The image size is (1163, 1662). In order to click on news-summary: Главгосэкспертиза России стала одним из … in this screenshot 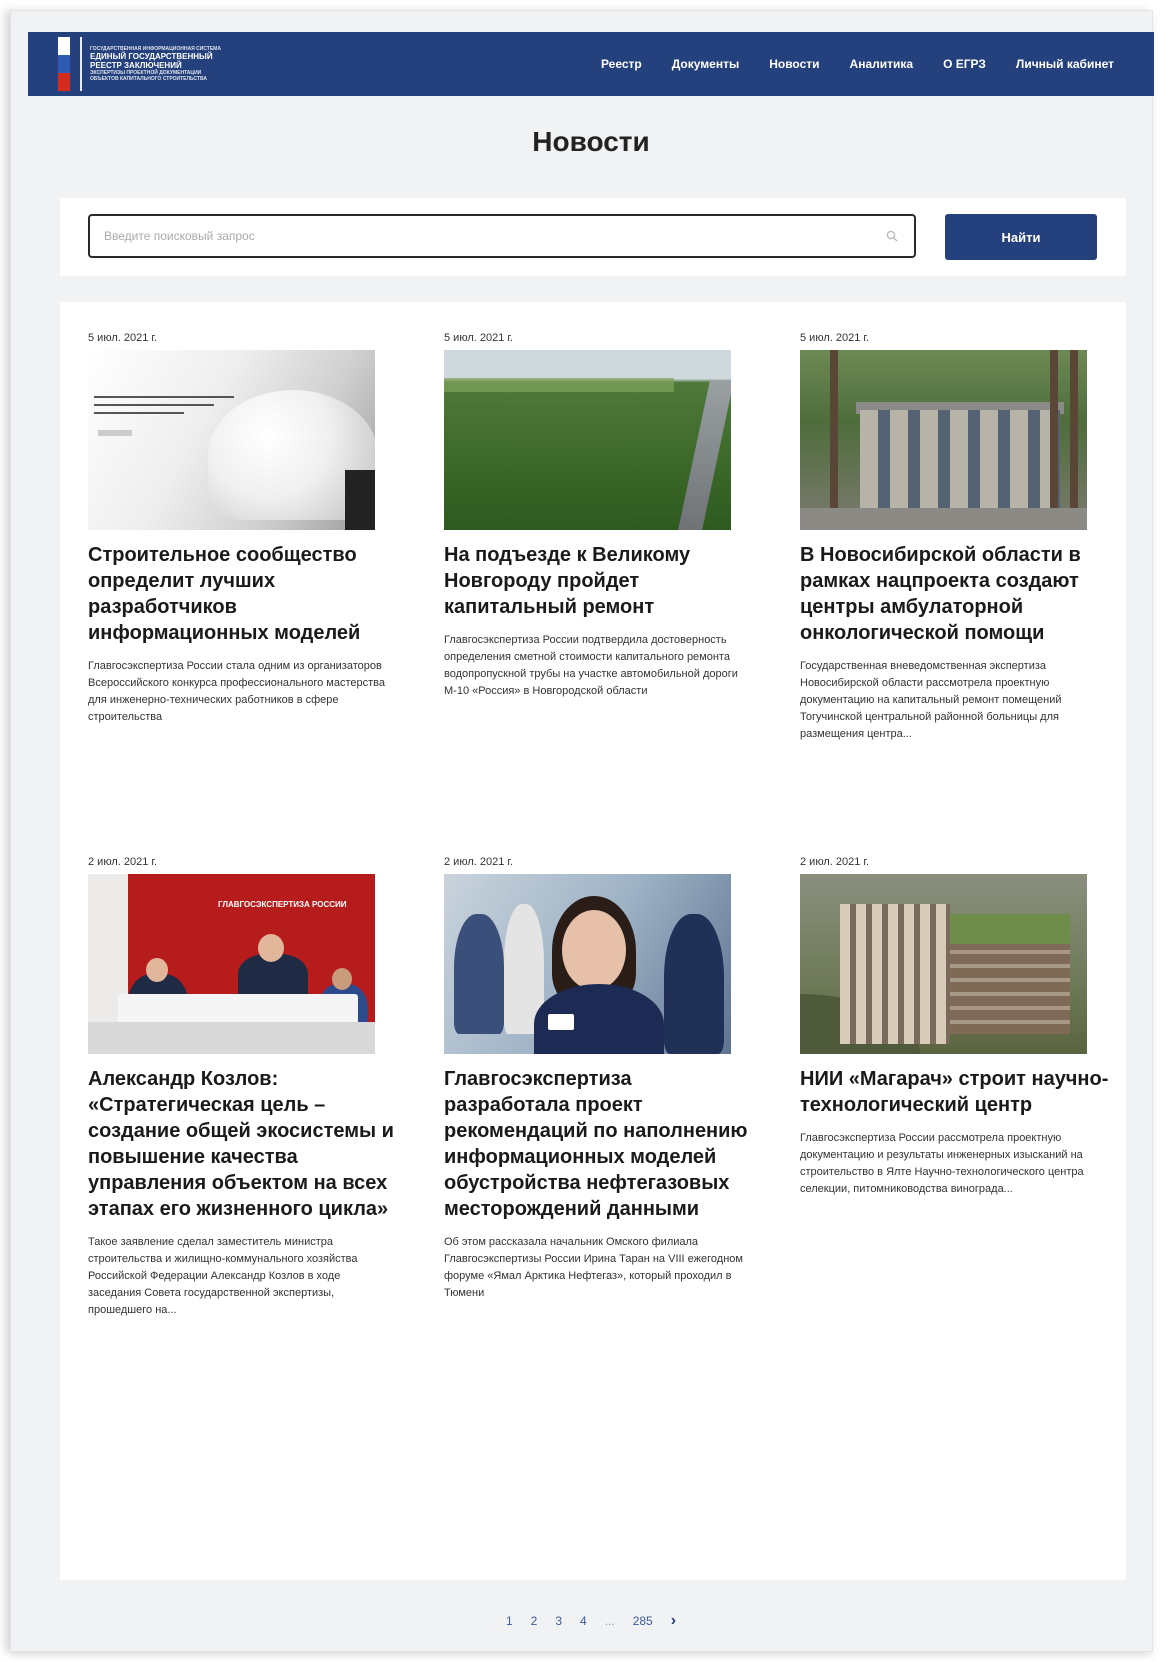, I will do `click(237, 691)`.